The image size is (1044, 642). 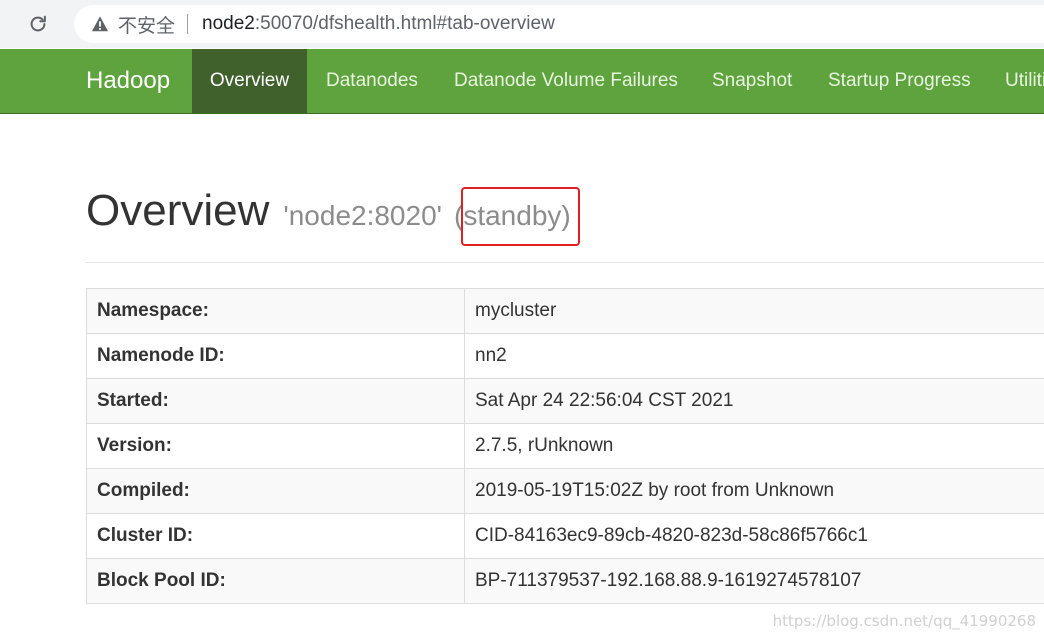 What do you see at coordinates (275, 311) in the screenshot?
I see `row-key: Namespace:` at bounding box center [275, 311].